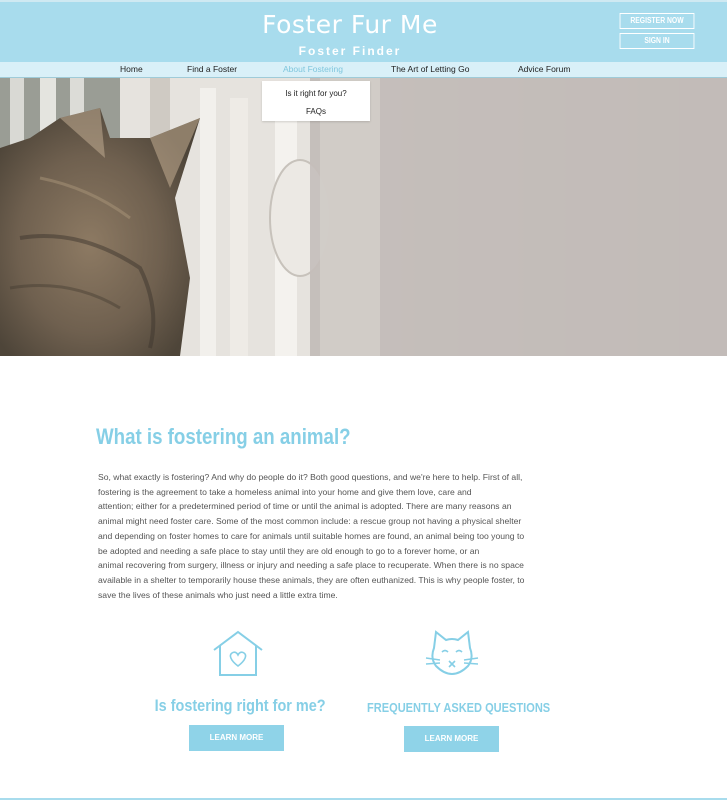 This screenshot has width=727, height=800. Describe the element at coordinates (452, 653) in the screenshot. I see `cat-face-icon` at that location.